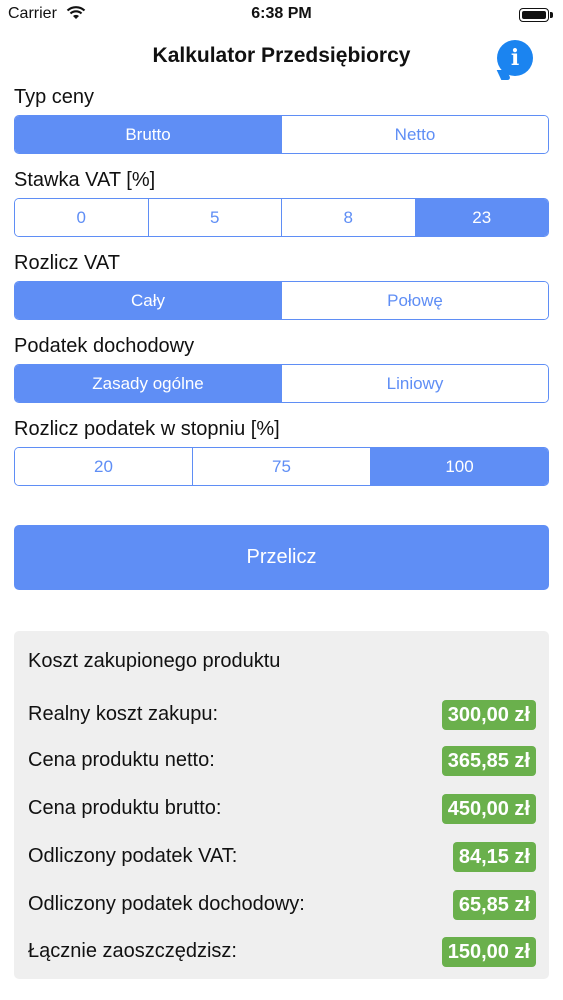  I want to click on navigation-bar: Kalkulator Przedsiębiorcy i, so click(281, 58).